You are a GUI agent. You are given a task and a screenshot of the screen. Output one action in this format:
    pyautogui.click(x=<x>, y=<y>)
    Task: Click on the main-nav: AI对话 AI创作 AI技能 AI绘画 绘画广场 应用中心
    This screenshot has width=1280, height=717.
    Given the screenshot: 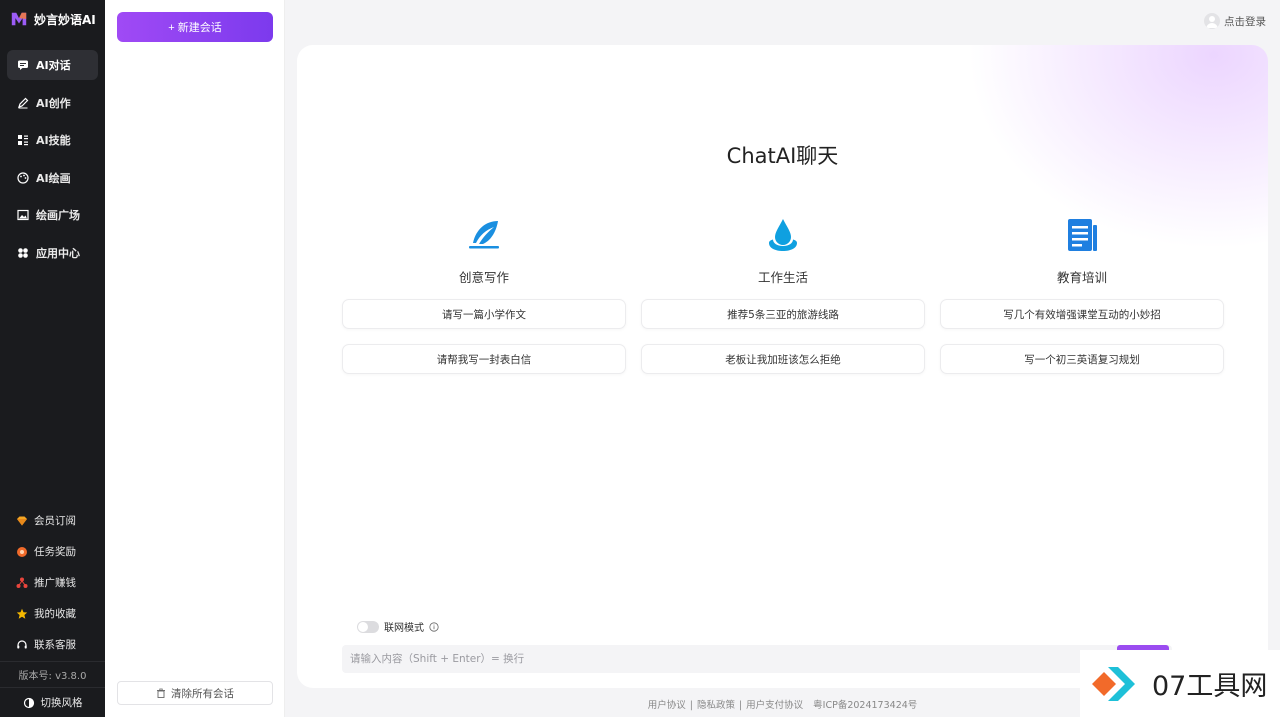 What is the action you would take?
    pyautogui.click(x=52, y=162)
    